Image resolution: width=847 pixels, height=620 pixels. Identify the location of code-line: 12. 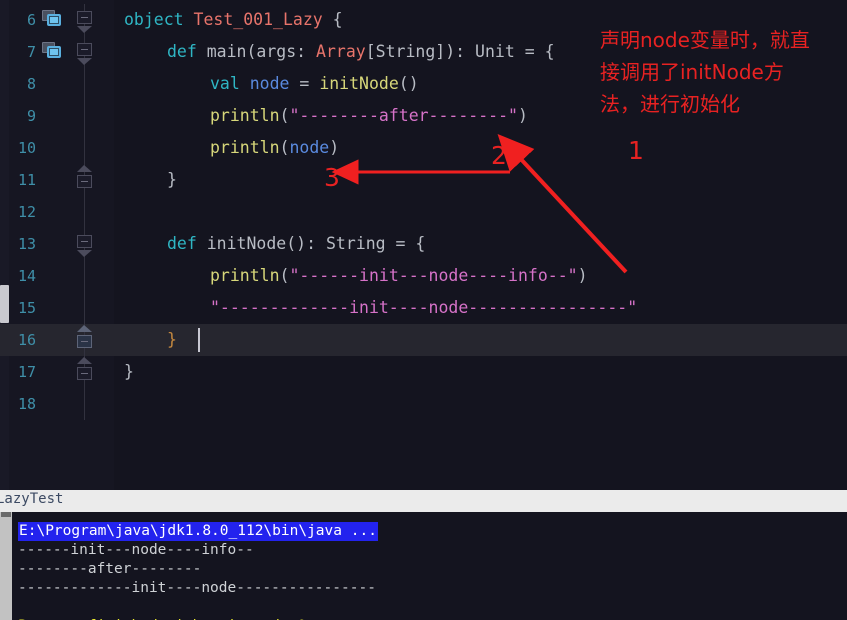
(423, 212).